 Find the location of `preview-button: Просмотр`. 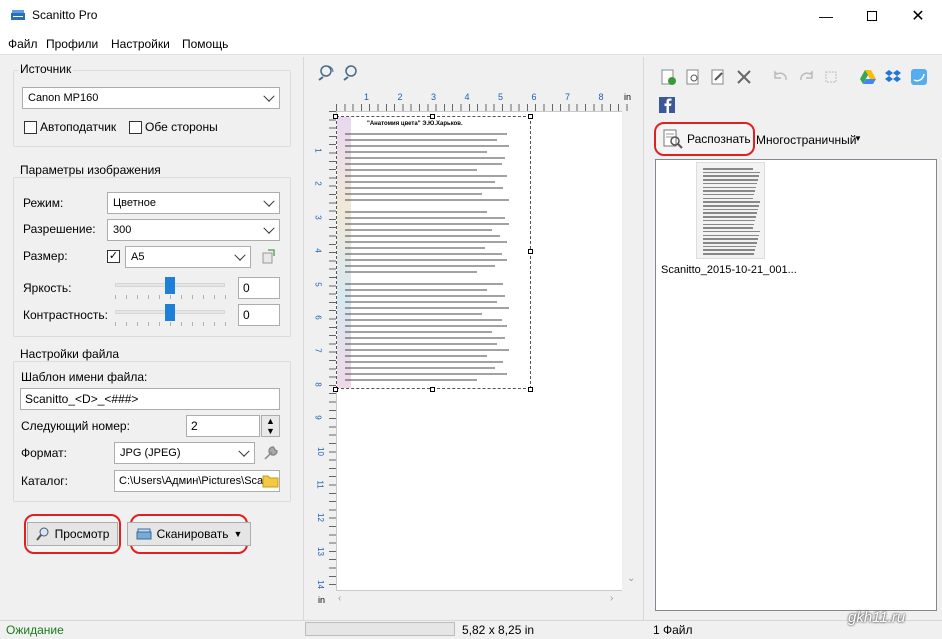

preview-button: Просмотр is located at coordinates (72, 534).